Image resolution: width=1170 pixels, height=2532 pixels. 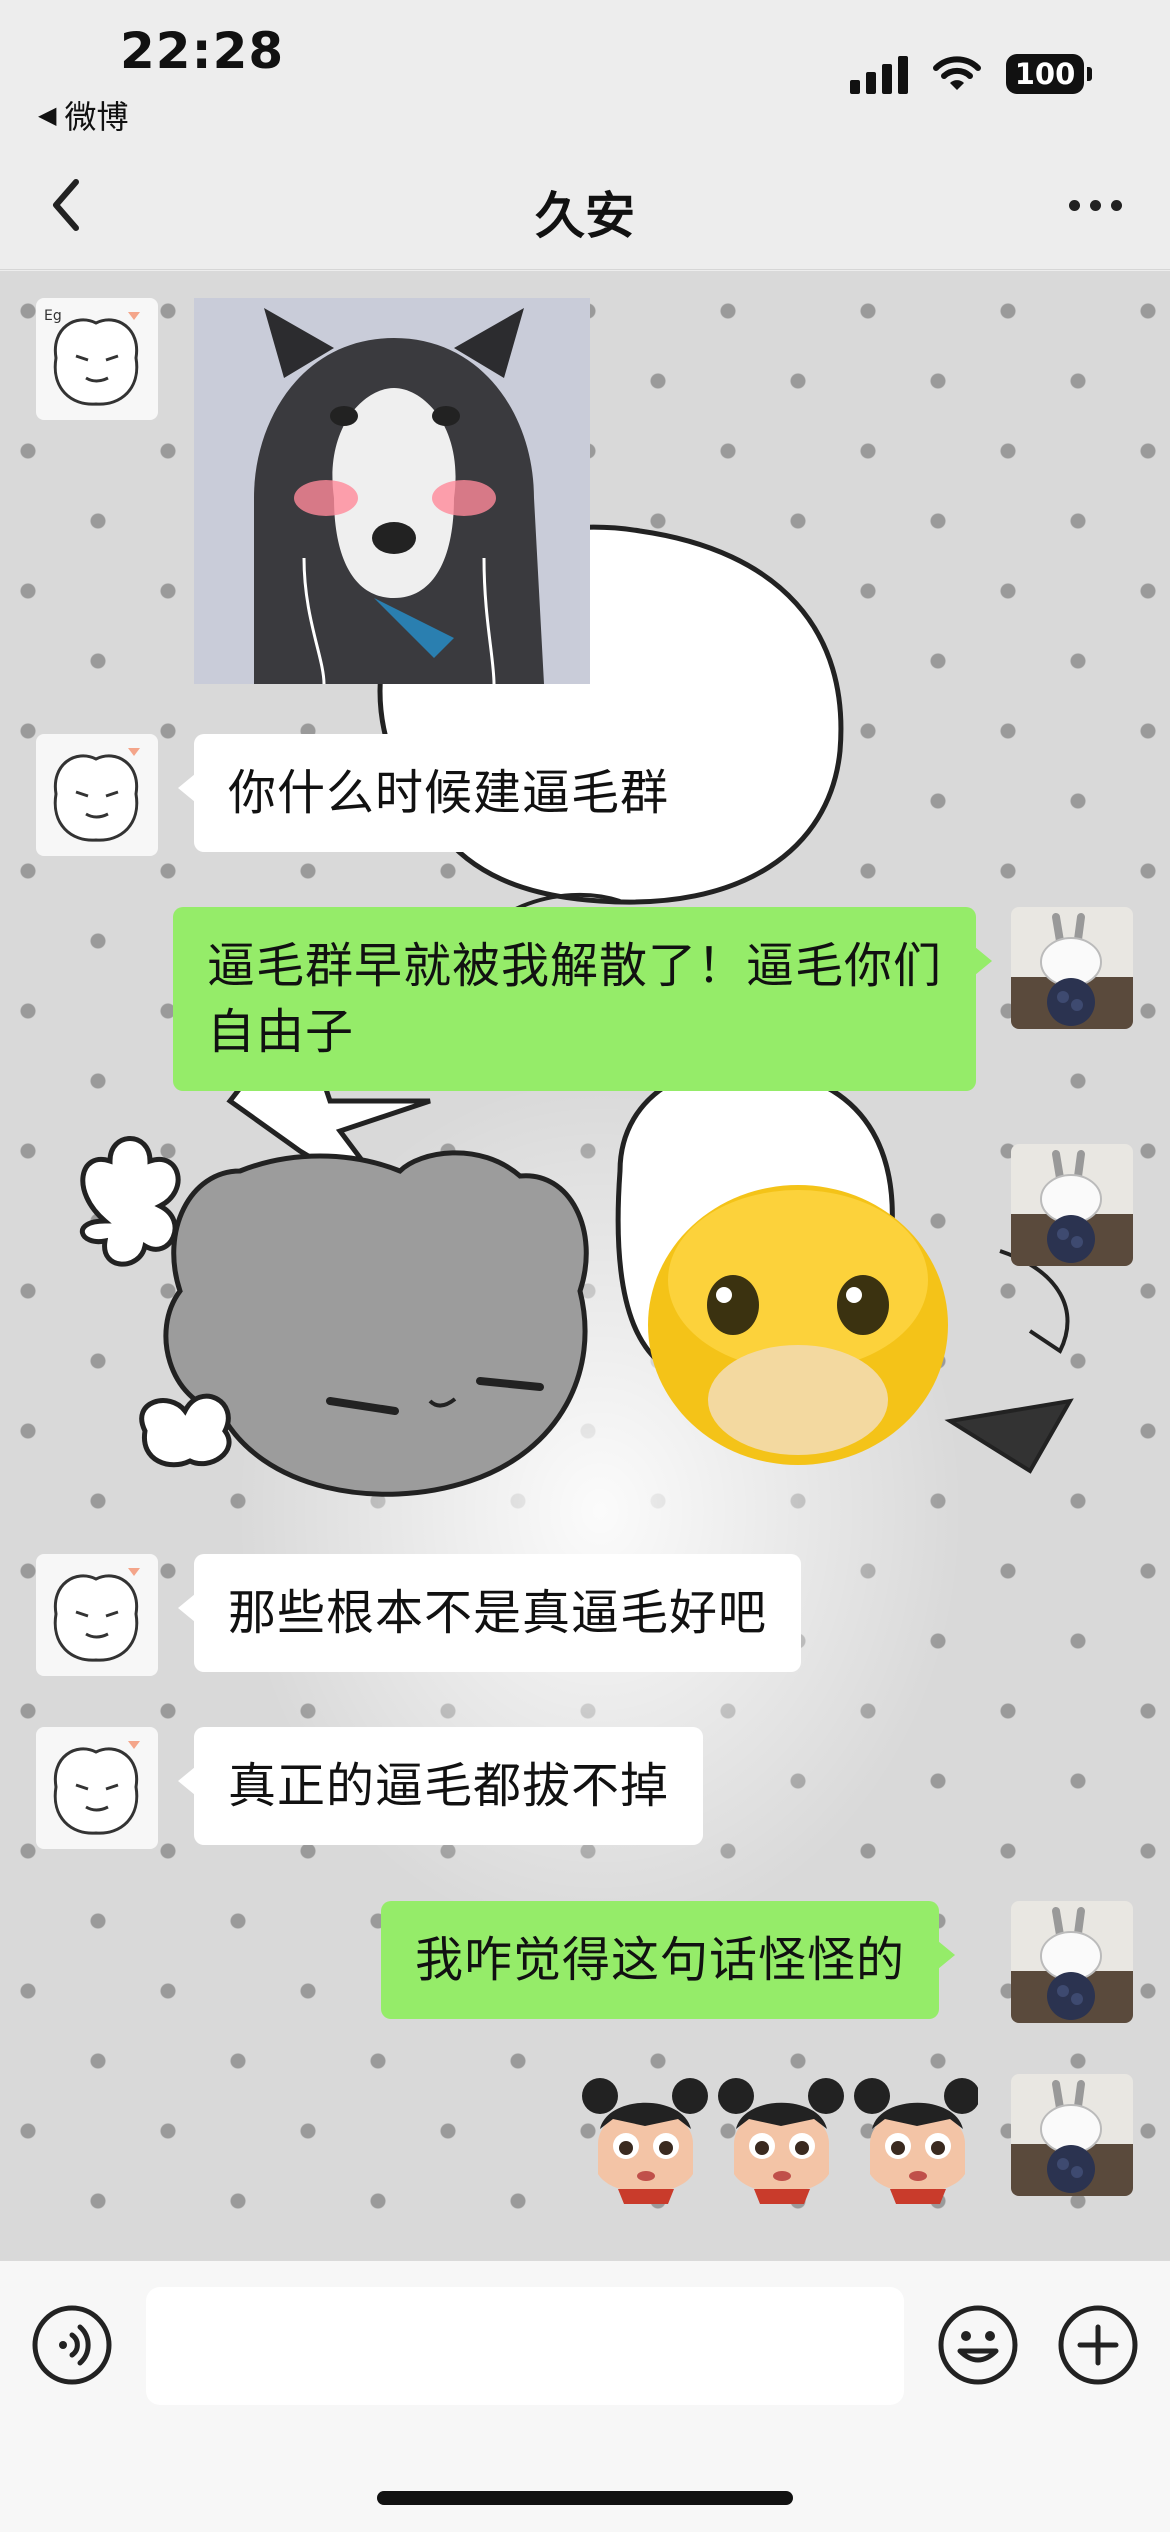 I want to click on more-button, so click(x=1095, y=205).